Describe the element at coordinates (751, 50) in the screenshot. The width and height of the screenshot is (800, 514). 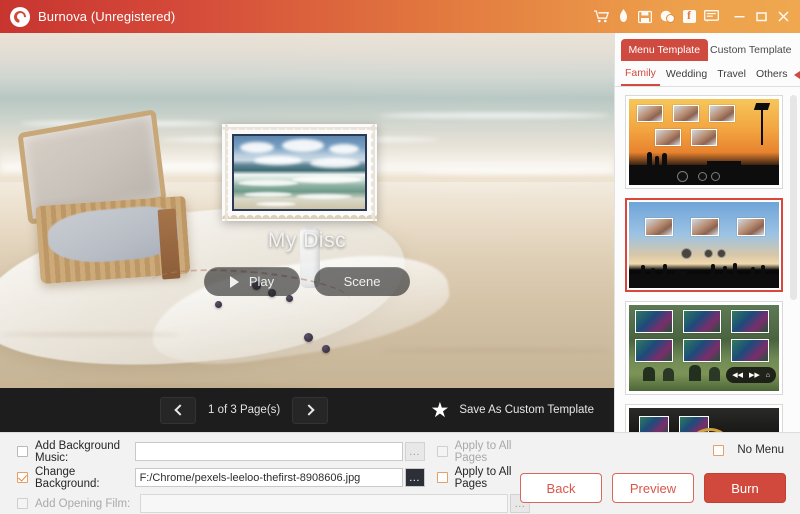
I see `tab-custom-template: Custom Template` at that location.